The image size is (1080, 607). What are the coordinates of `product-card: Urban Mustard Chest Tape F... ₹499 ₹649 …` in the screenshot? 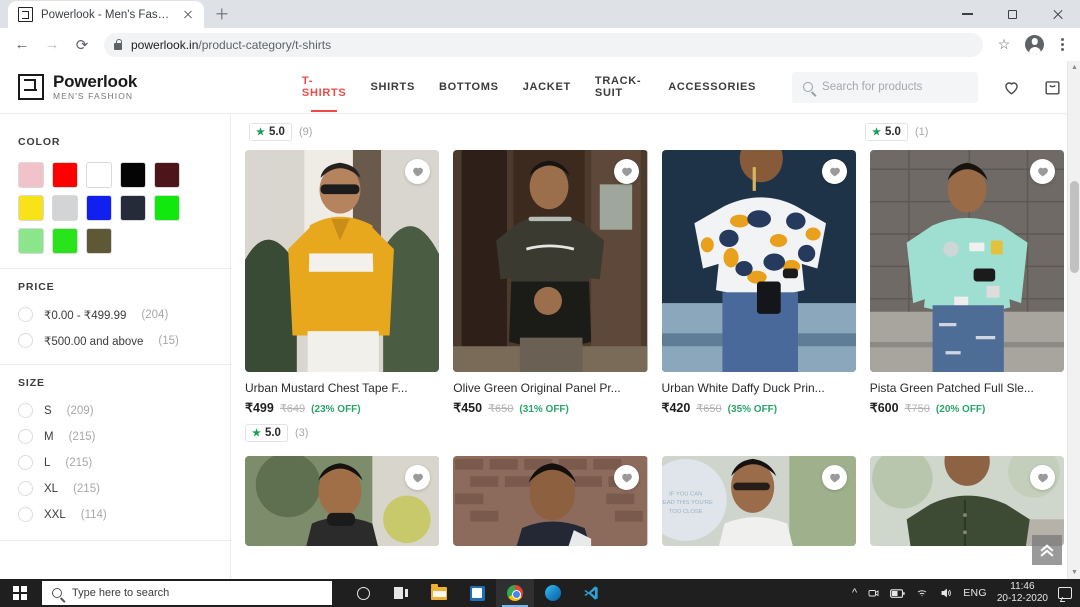 It's located at (342, 296).